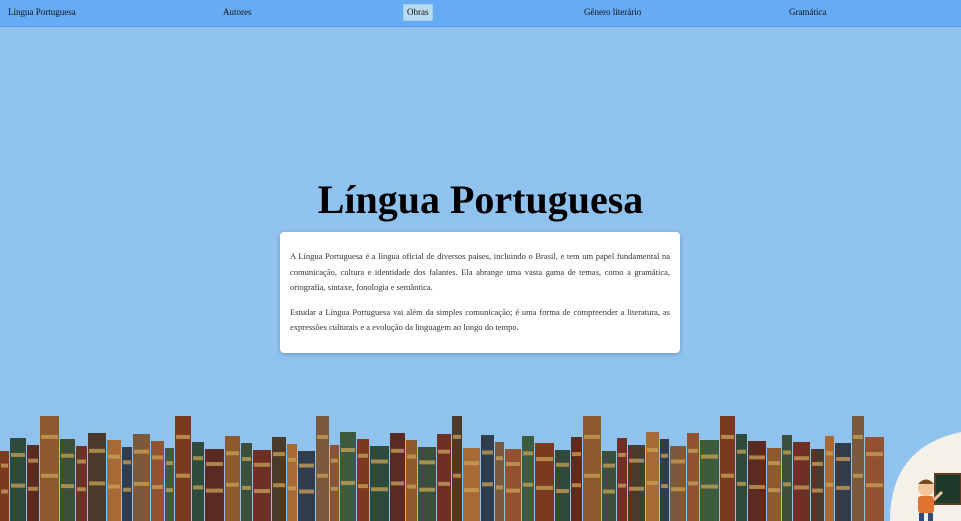  I want to click on nav-item-lingua-portuguesa: Língua Portuguesa, so click(42, 12).